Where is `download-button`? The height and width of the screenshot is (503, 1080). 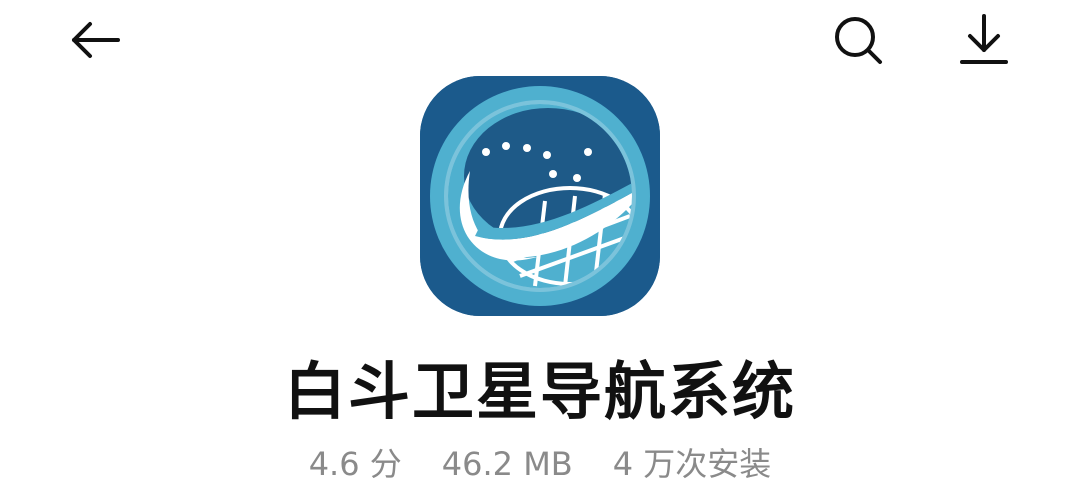
download-button is located at coordinates (984, 40).